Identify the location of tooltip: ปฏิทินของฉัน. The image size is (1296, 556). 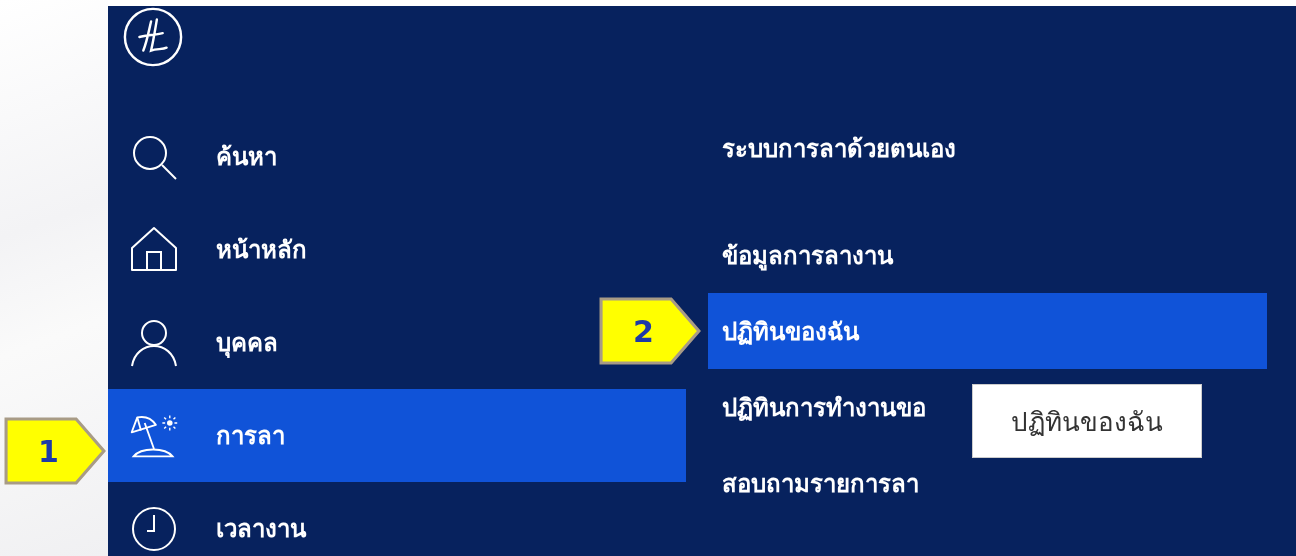
(1087, 421).